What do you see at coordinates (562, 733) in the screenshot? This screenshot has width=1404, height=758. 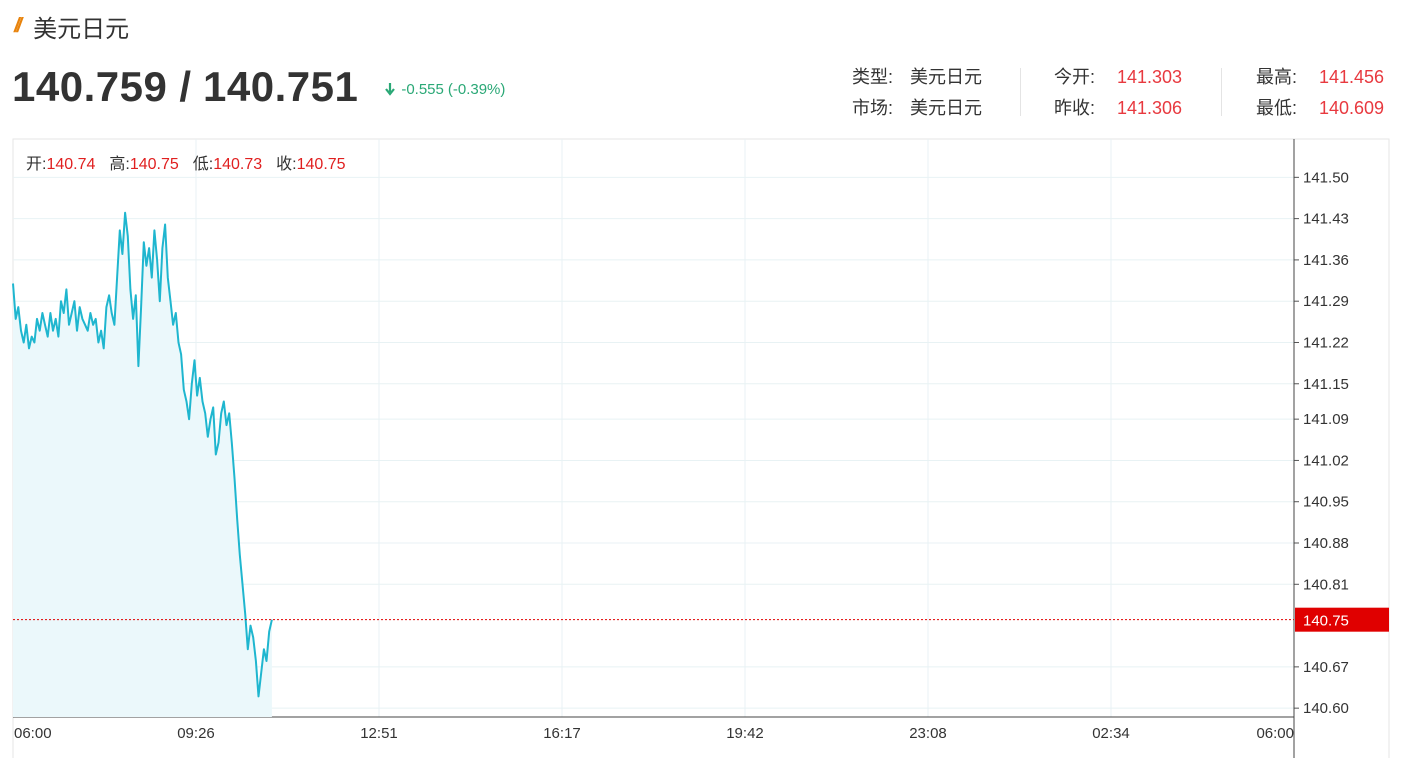 I see `x-tick-label: 16:17` at bounding box center [562, 733].